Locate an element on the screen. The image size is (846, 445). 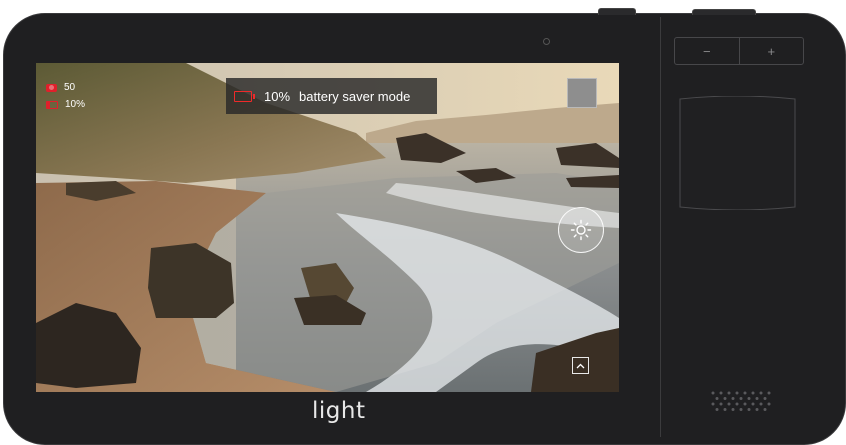
zoom-control: − + is located at coordinates (739, 51).